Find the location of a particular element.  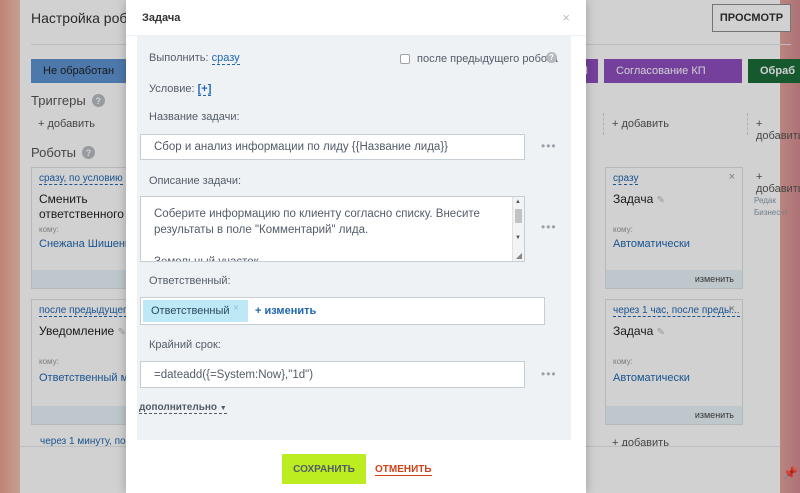

execute-row: Выполнить: сразу is located at coordinates (194, 58).